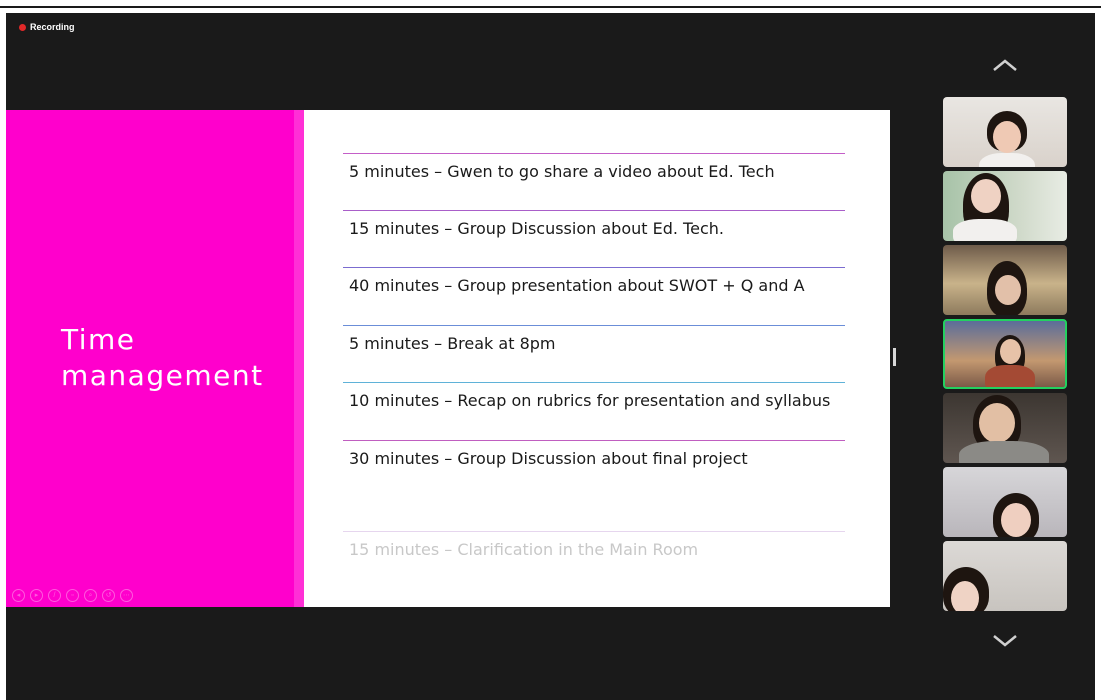  I want to click on slide-title: Time management, so click(176, 358).